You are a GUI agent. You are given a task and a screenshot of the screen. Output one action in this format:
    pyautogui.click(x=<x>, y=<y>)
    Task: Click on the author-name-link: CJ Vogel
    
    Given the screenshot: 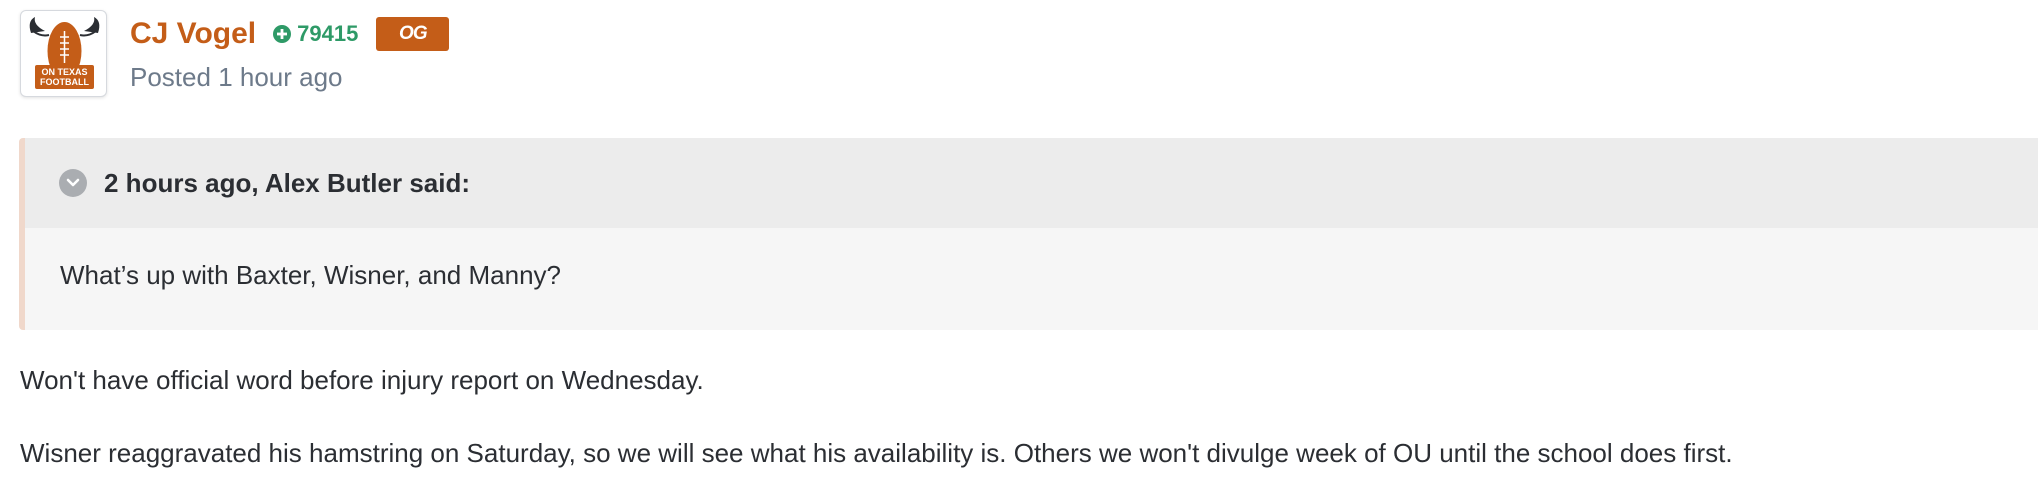 What is the action you would take?
    pyautogui.click(x=193, y=34)
    